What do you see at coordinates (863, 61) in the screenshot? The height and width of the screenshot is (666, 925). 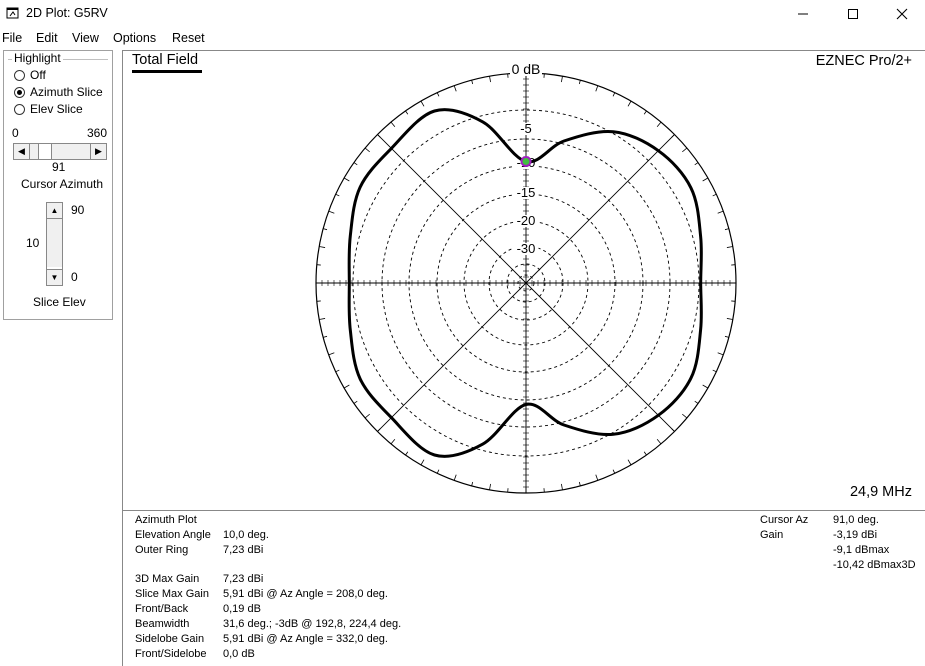 I see `brand-label: EZNEC Pro/2+` at bounding box center [863, 61].